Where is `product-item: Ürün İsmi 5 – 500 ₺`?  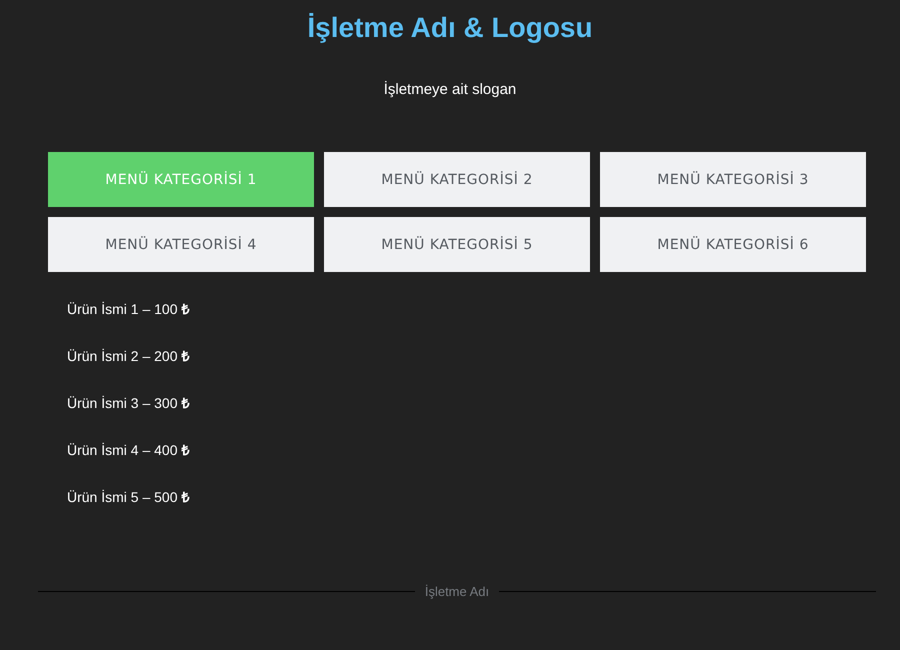 product-item: Ürün İsmi 5 – 500 ₺ is located at coordinates (128, 497).